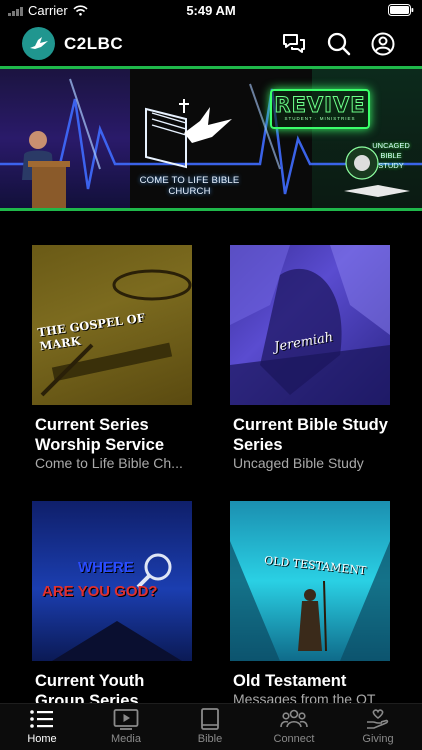  What do you see at coordinates (210, 739) in the screenshot?
I see `tab-label: Bible` at bounding box center [210, 739].